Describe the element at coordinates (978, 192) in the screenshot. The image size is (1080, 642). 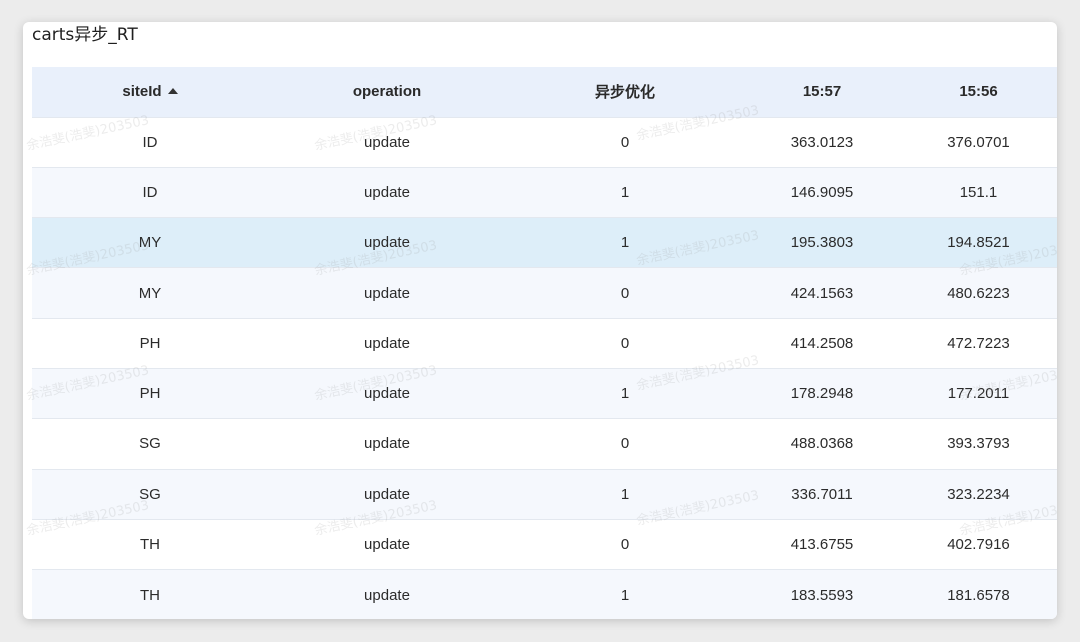
I see `cell-1556: 151.1` at that location.